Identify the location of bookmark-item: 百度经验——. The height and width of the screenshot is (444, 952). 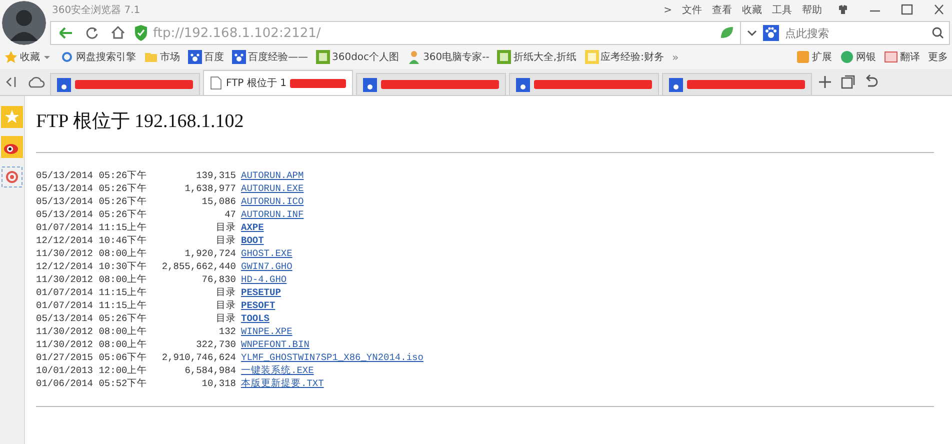
(278, 57).